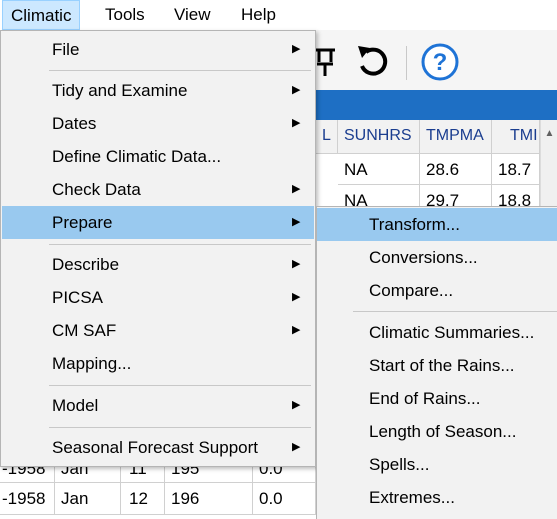 This screenshot has height=519, width=557. Describe the element at coordinates (516, 196) in the screenshot. I see `table-cell: 18.8` at that location.